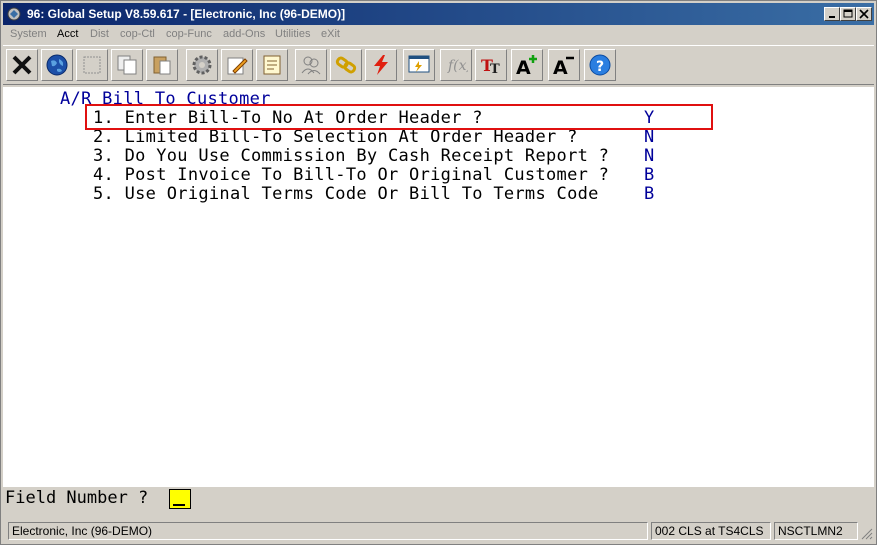  What do you see at coordinates (14, 14) in the screenshot?
I see `app-icon` at bounding box center [14, 14].